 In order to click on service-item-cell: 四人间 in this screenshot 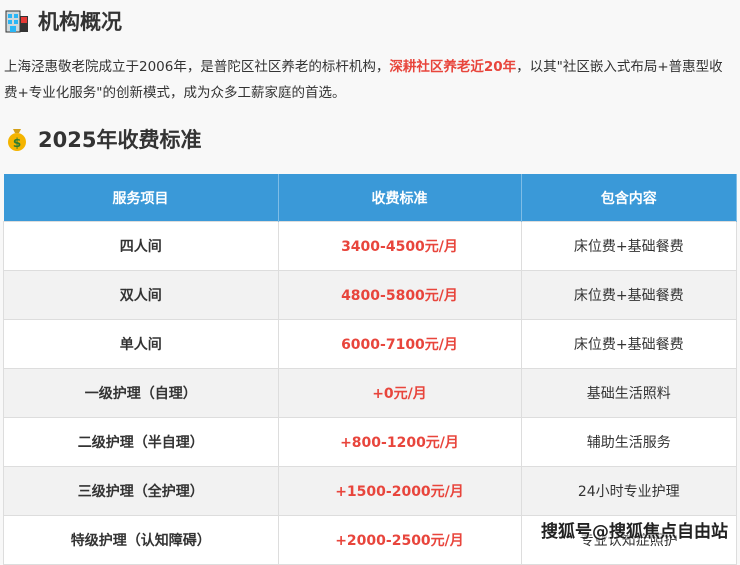, I will do `click(141, 246)`.